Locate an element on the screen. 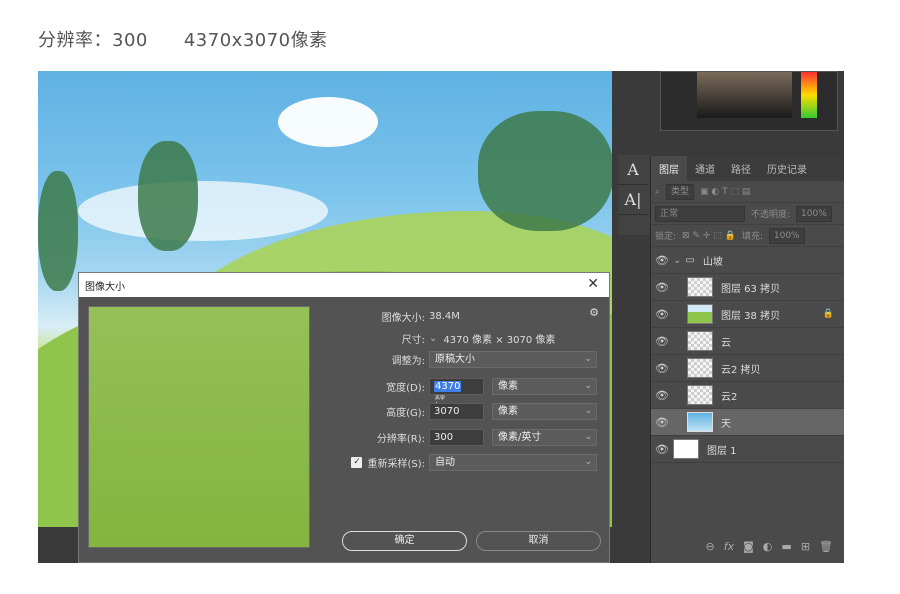  color-field is located at coordinates (744, 95).